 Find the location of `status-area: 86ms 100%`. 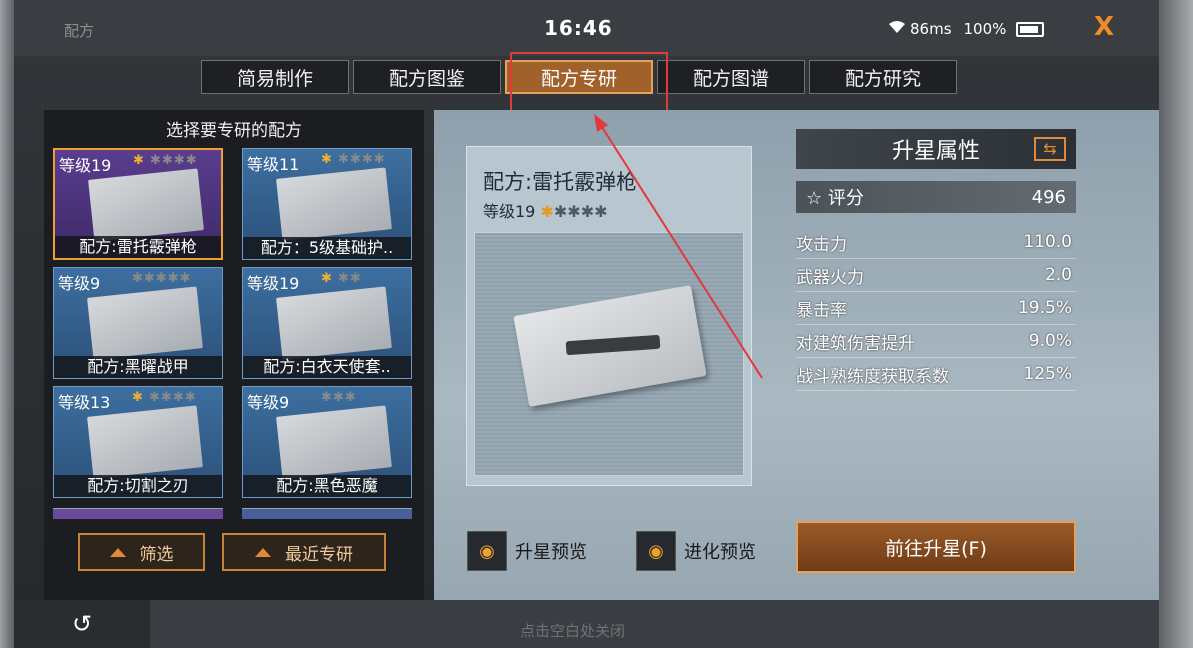

status-area: 86ms 100% is located at coordinates (966, 29).